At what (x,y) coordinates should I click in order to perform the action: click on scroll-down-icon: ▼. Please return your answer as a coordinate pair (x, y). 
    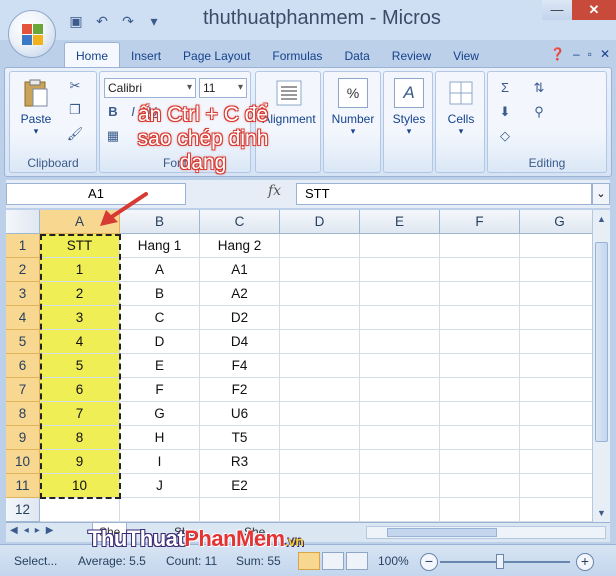
    Looking at the image, I should click on (601, 513).